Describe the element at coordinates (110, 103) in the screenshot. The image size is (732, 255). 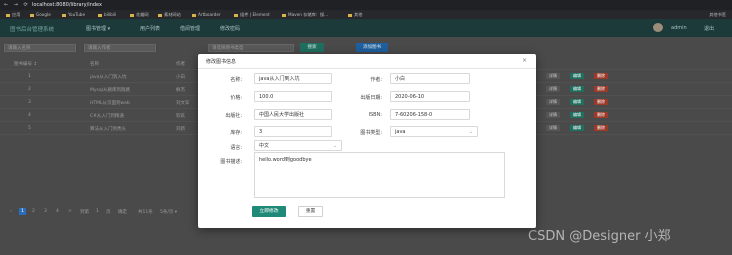
I see `cell-name: HTML从页面到web` at that location.